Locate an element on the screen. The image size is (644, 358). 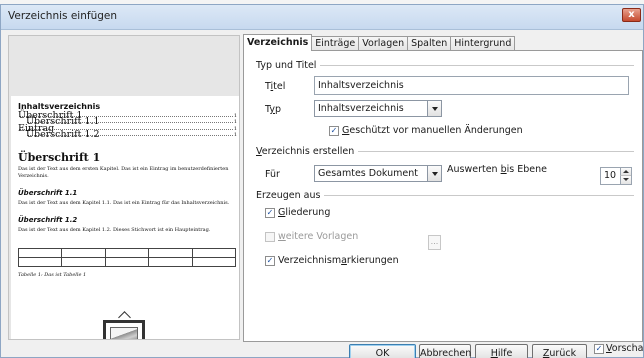
preview-toggle: ✓ Vorschau is located at coordinates (619, 348).